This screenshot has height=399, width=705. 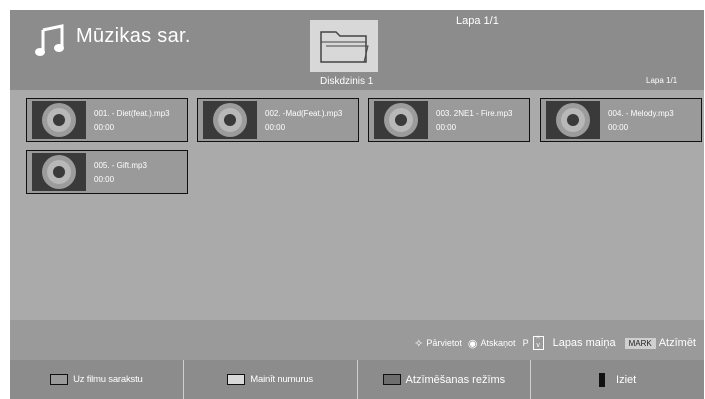 I want to click on change-numbers-button: Mainīt numurus, so click(x=271, y=379).